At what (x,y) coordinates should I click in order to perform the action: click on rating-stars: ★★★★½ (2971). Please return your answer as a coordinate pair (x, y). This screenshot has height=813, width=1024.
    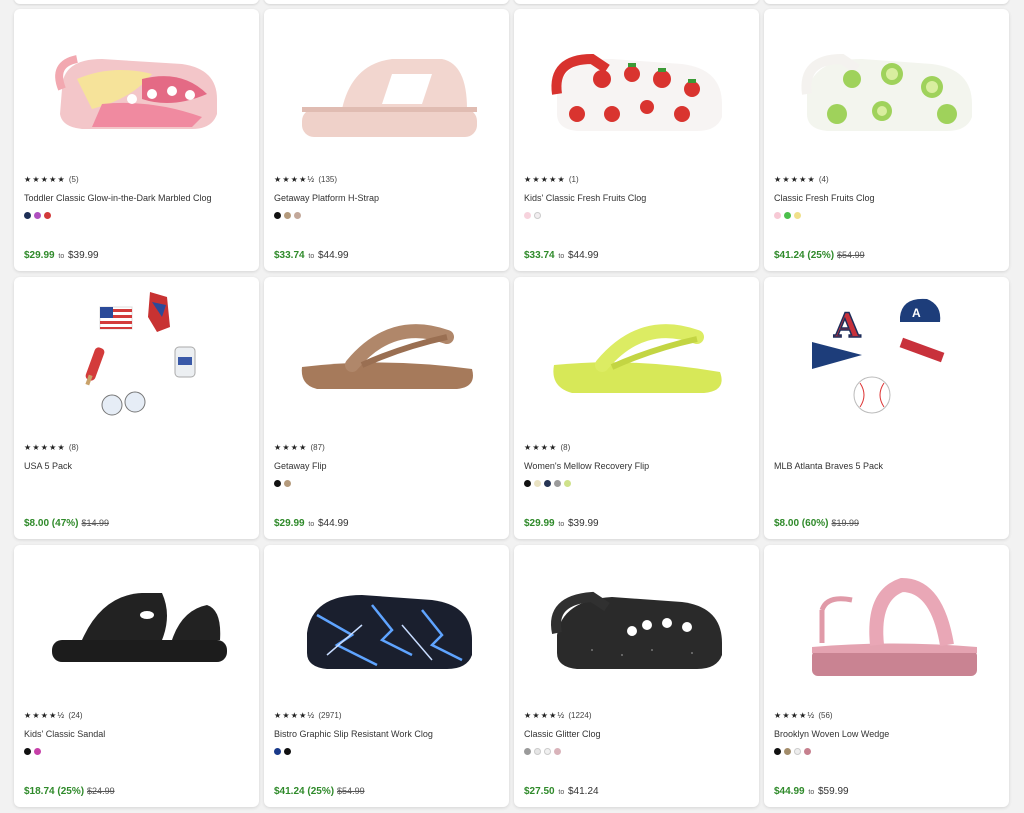
    Looking at the image, I should click on (387, 716).